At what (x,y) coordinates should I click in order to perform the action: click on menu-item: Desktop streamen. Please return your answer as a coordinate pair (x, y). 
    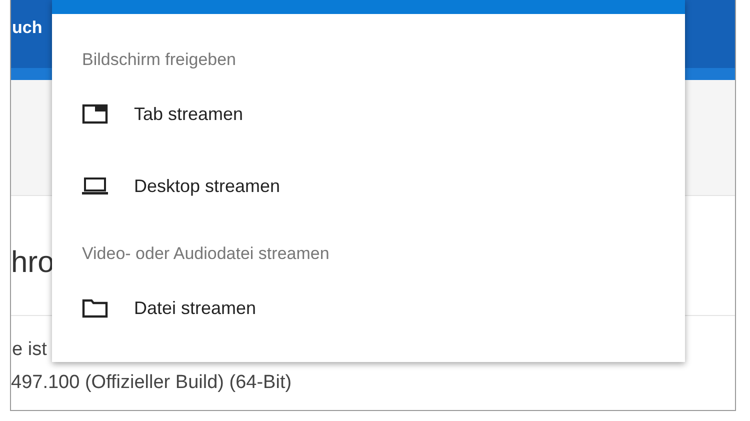
    Looking at the image, I should click on (368, 186).